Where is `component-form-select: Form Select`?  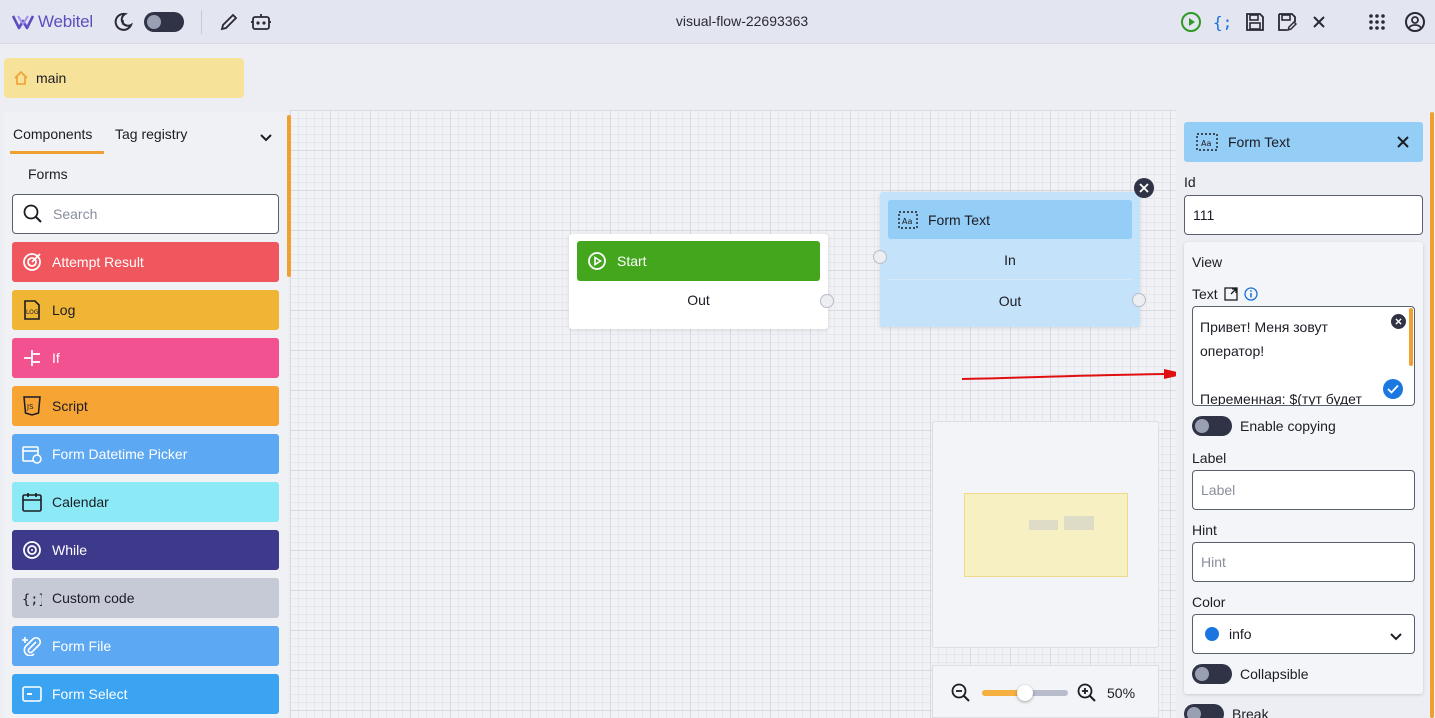
component-form-select: Form Select is located at coordinates (145, 694).